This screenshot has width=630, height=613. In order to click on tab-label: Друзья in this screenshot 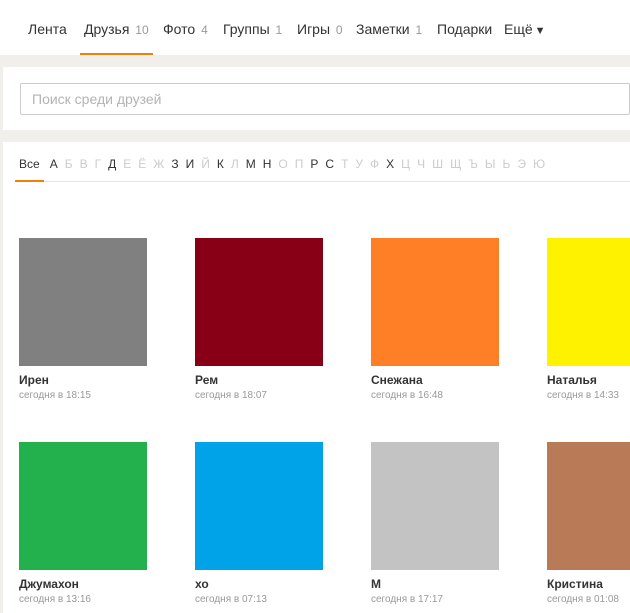, I will do `click(107, 29)`.